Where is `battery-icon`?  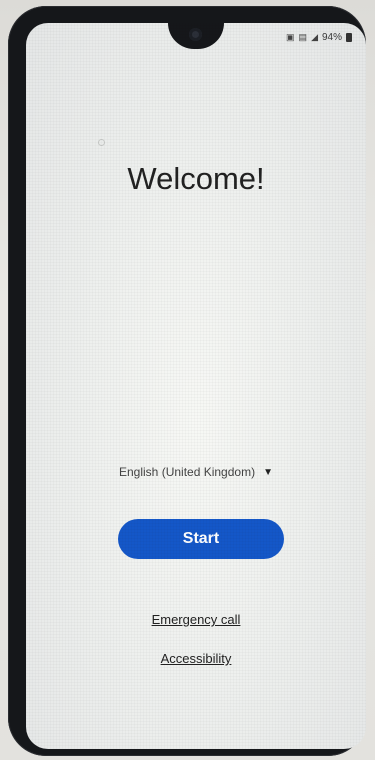
battery-icon is located at coordinates (349, 37).